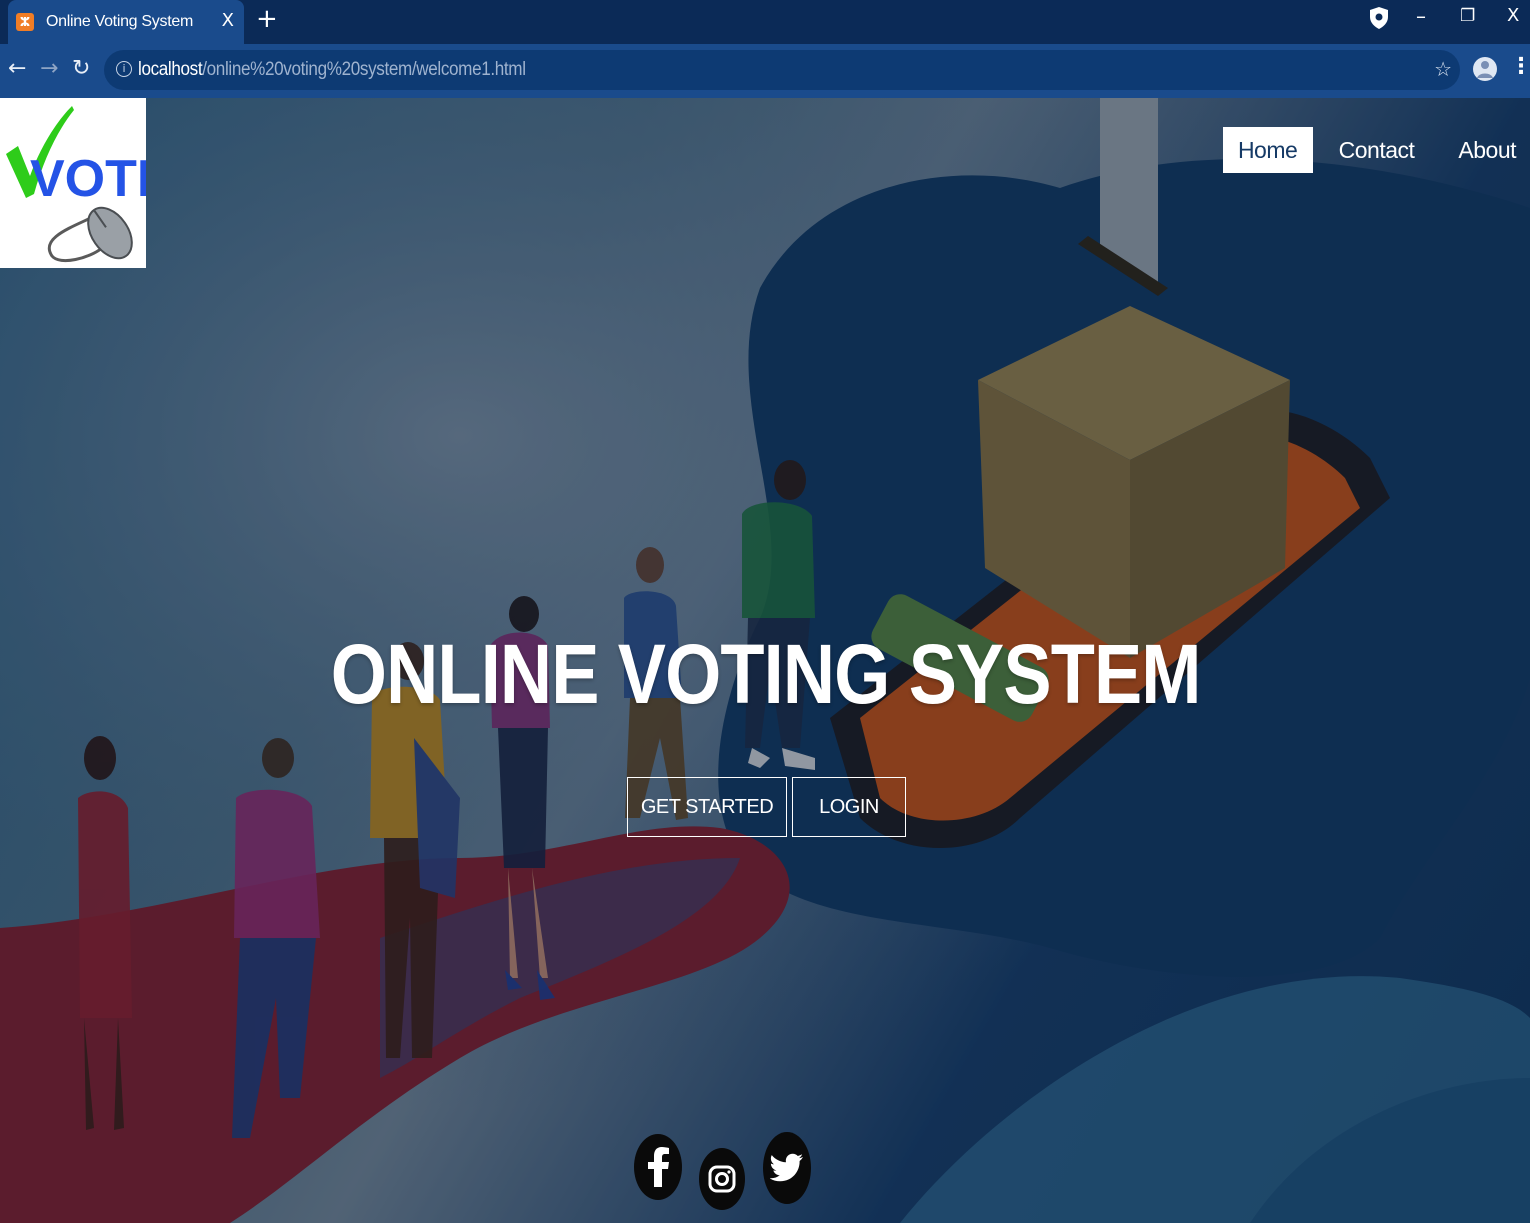 This screenshot has height=1223, width=1530. I want to click on bookmark-star-icon: ☆, so click(1443, 69).